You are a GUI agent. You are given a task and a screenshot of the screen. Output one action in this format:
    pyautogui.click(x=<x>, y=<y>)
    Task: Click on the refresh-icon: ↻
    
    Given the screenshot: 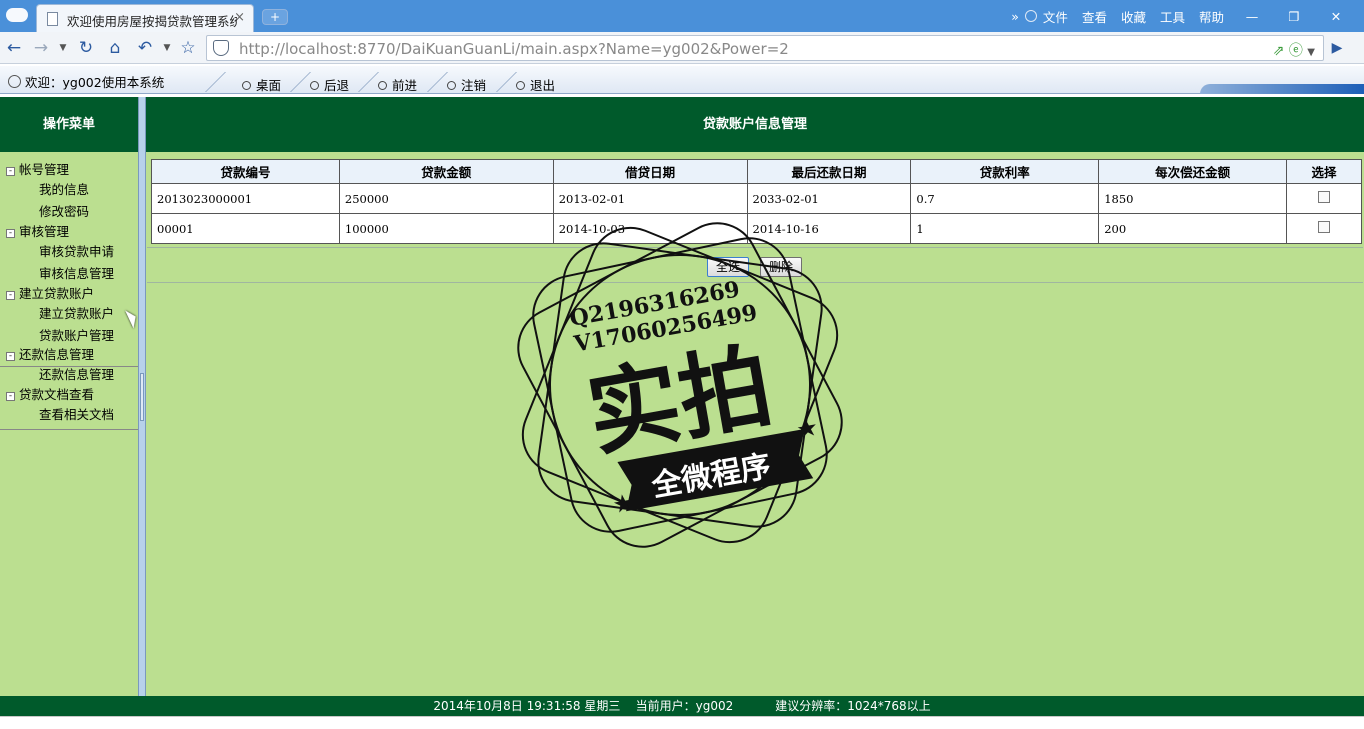 What is the action you would take?
    pyautogui.click(x=86, y=48)
    